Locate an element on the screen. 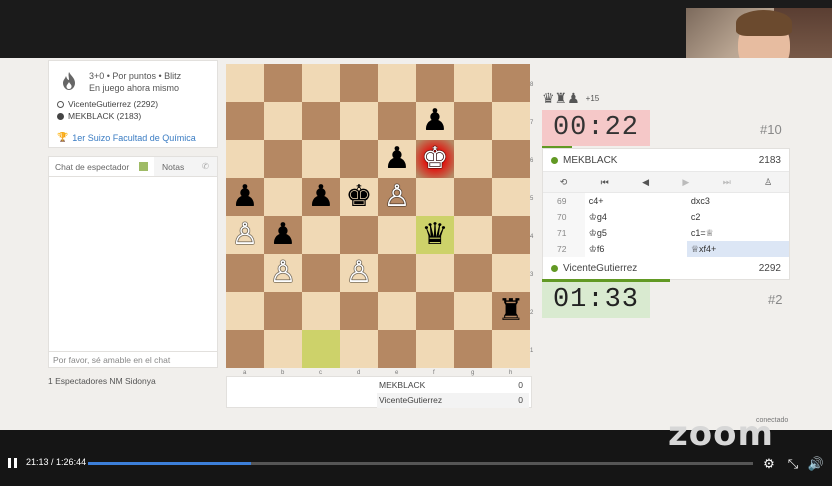 This screenshot has height=486, width=832. square-f6: ♚ is located at coordinates (435, 159).